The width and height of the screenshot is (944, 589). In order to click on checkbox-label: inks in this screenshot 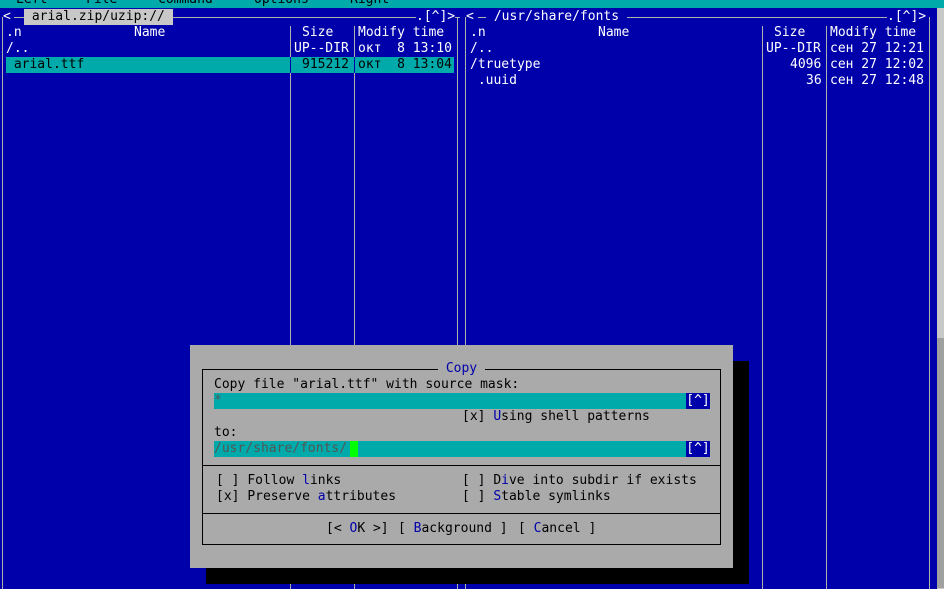, I will do `click(325, 480)`.